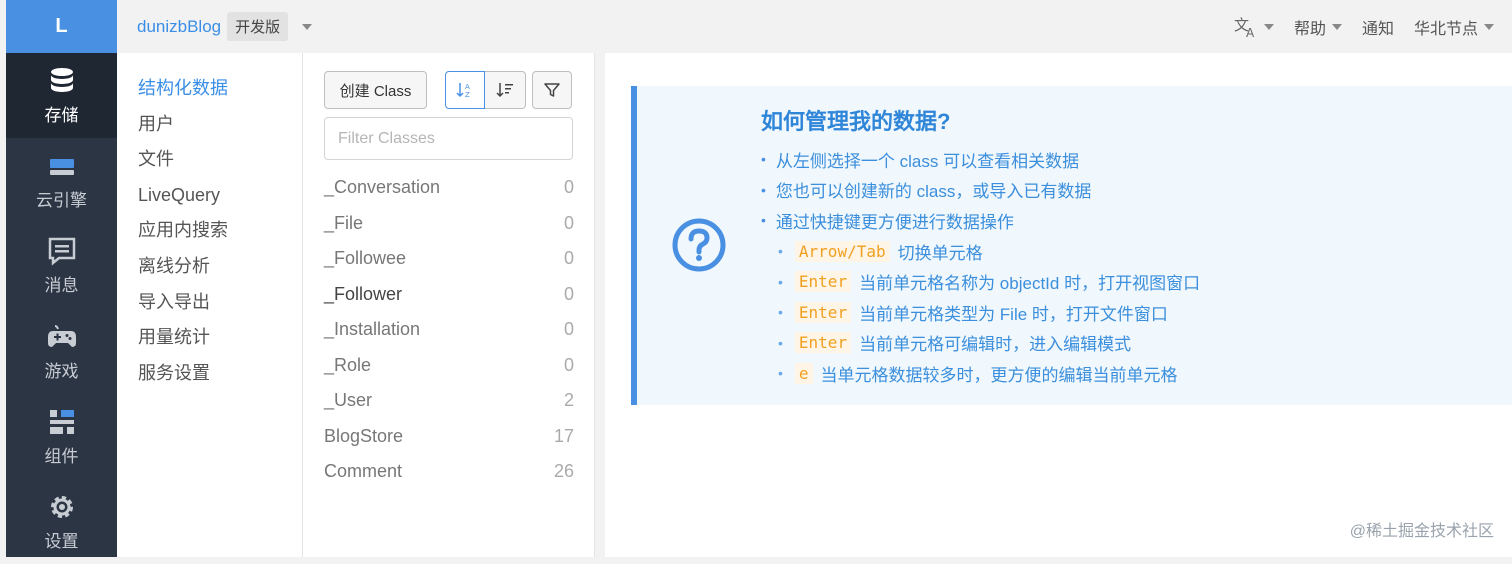 This screenshot has height=564, width=1512. What do you see at coordinates (1013, 314) in the screenshot?
I see `shortcut-desc: 当前单元格类型为 File 时，打开文件窗口` at bounding box center [1013, 314].